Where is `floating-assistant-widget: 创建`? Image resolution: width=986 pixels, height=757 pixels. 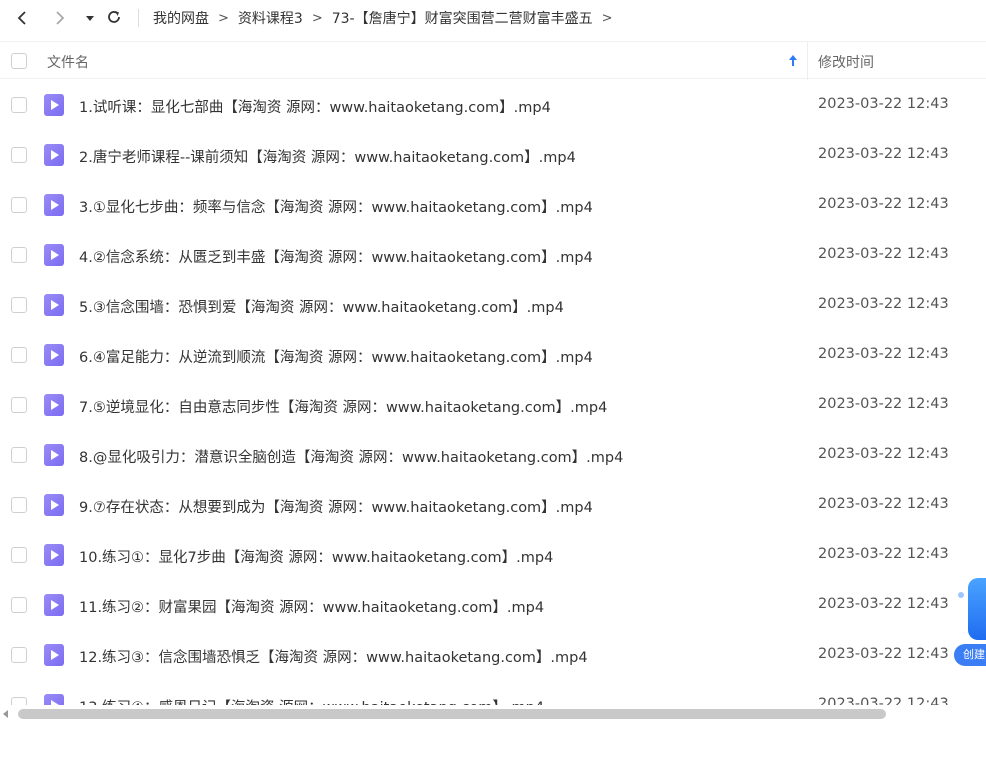 floating-assistant-widget: 创建 is located at coordinates (969, 622).